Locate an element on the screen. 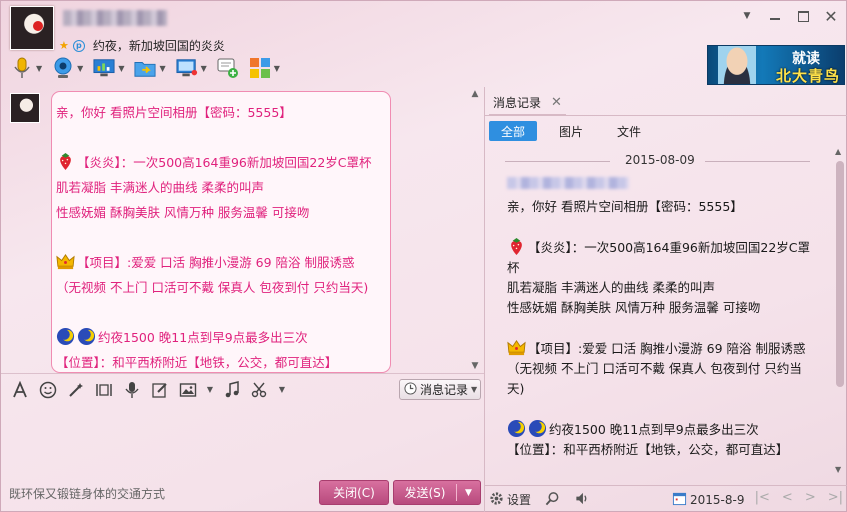  image-icon is located at coordinates (188, 390).